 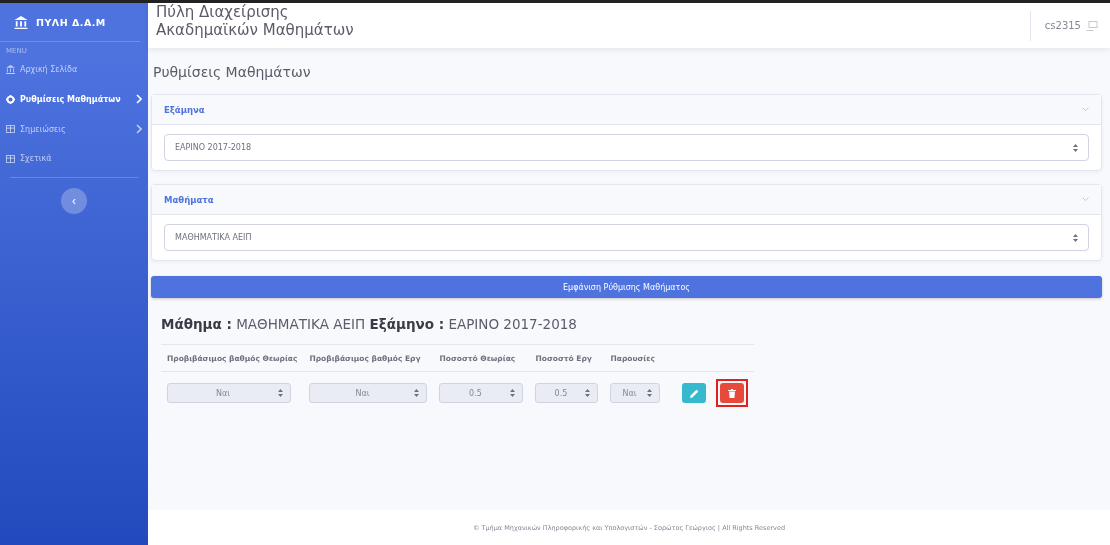 What do you see at coordinates (232, 72) in the screenshot?
I see `page-title: Ρυθμίσεις Μαθημάτων` at bounding box center [232, 72].